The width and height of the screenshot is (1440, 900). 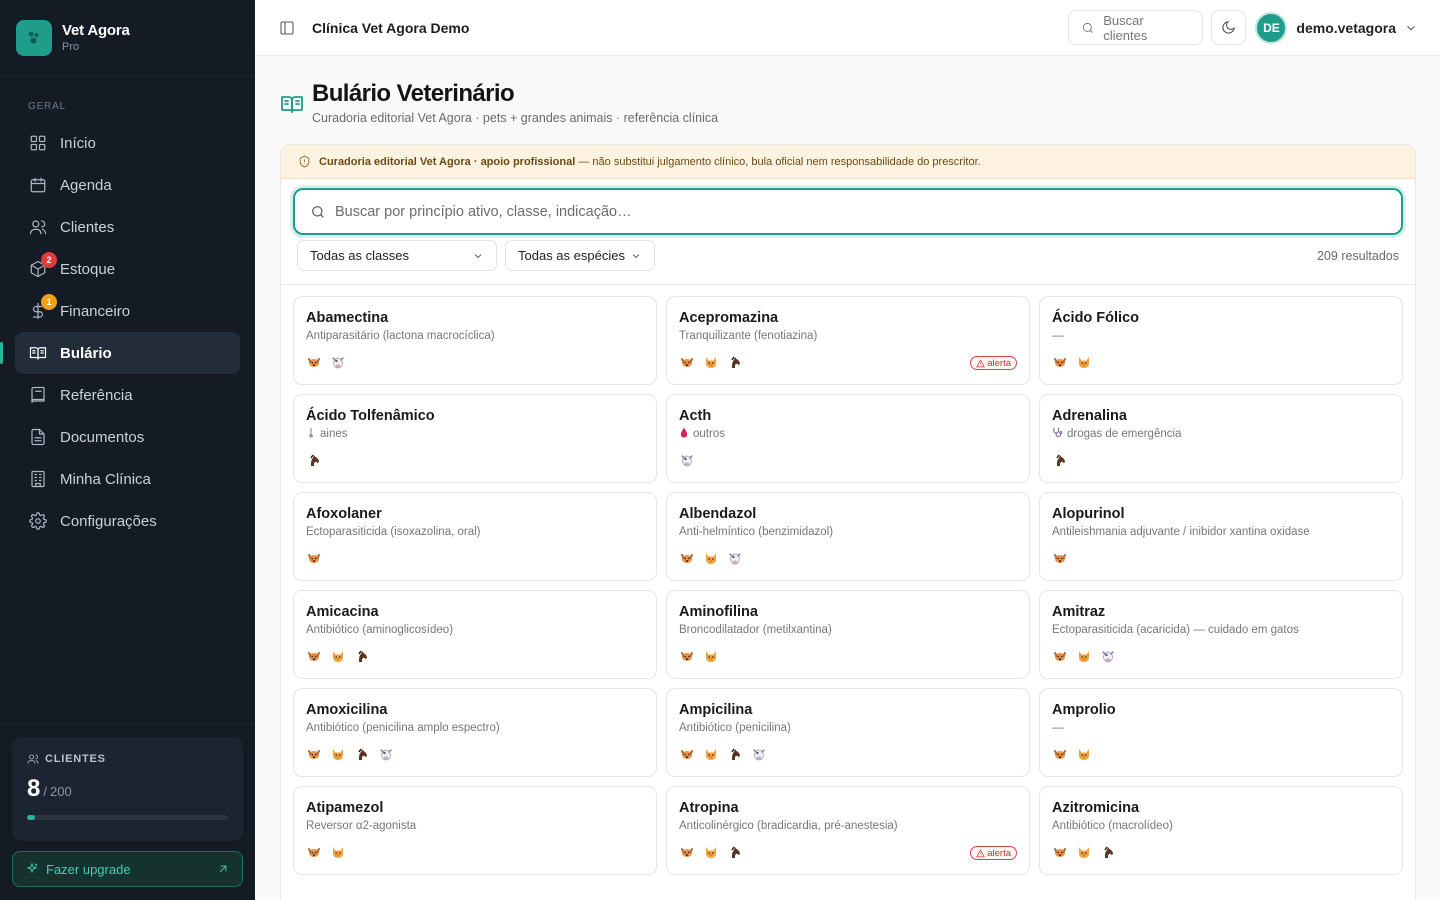 What do you see at coordinates (695, 416) in the screenshot?
I see `drug-name: Acth` at bounding box center [695, 416].